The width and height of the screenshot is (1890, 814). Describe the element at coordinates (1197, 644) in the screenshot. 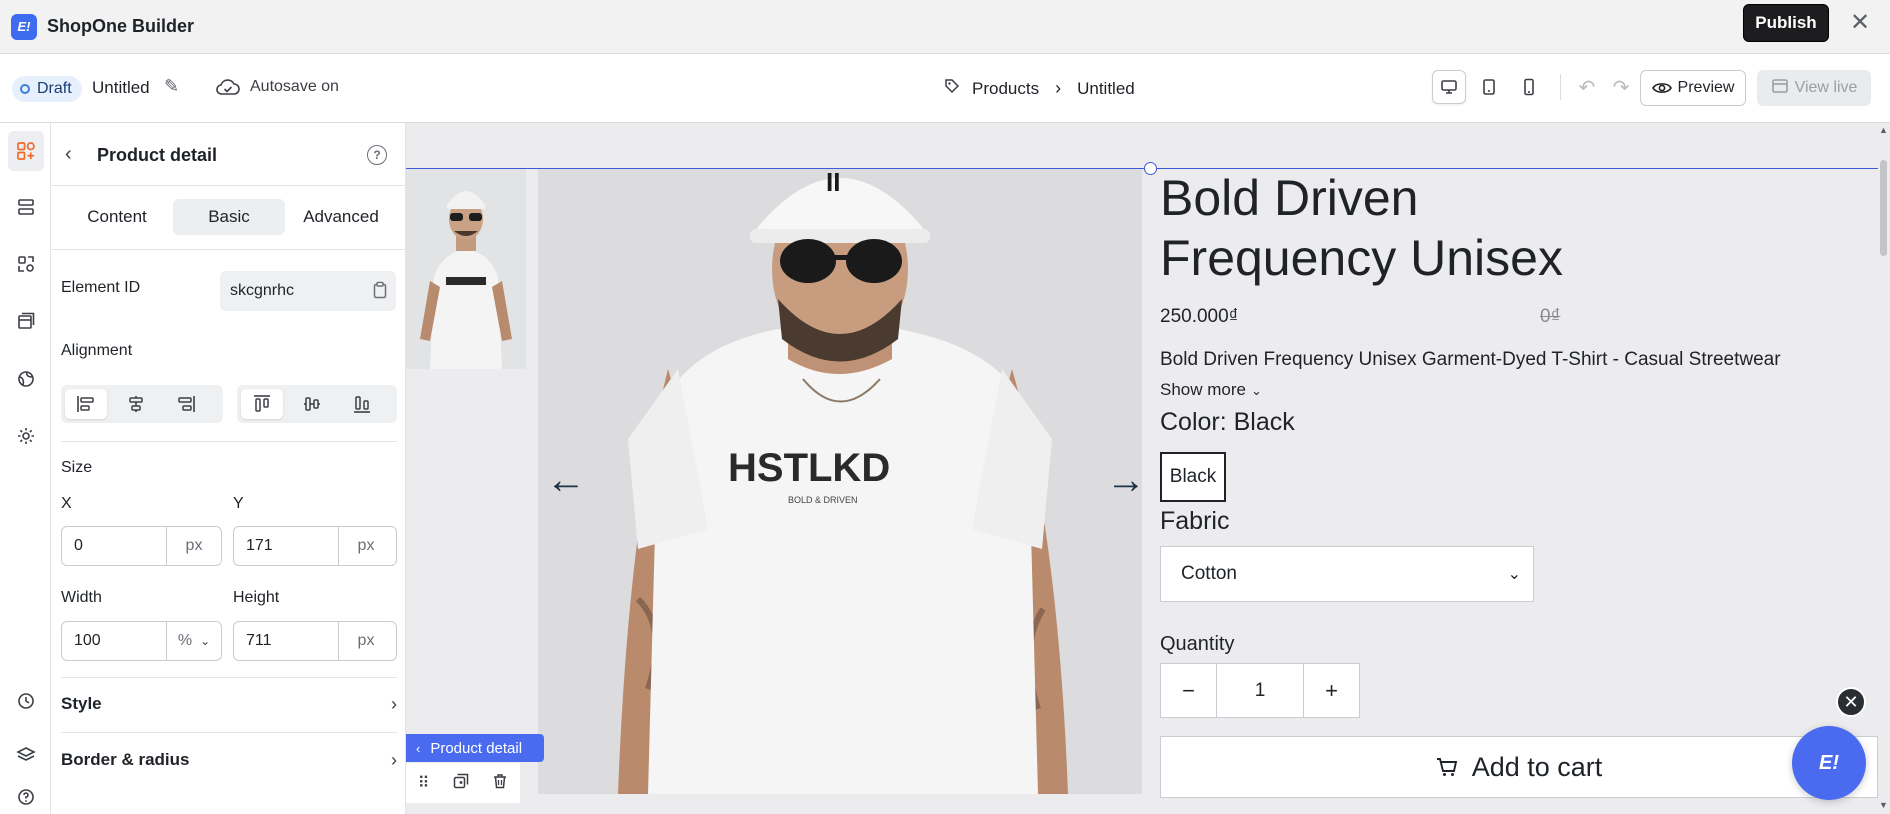

I see `quantity-label: Quantity` at that location.